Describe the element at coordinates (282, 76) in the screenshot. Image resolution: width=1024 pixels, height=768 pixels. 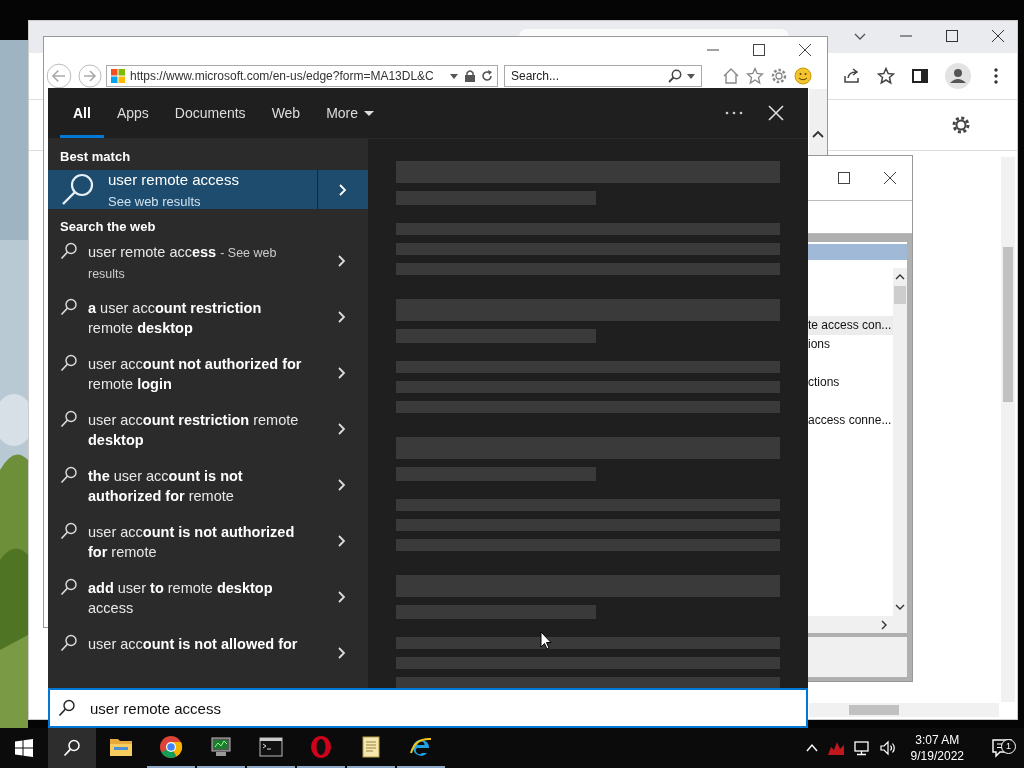
I see `url-text: https://www.microsoft.com/en-us/edge?form=MA13DL&C` at that location.